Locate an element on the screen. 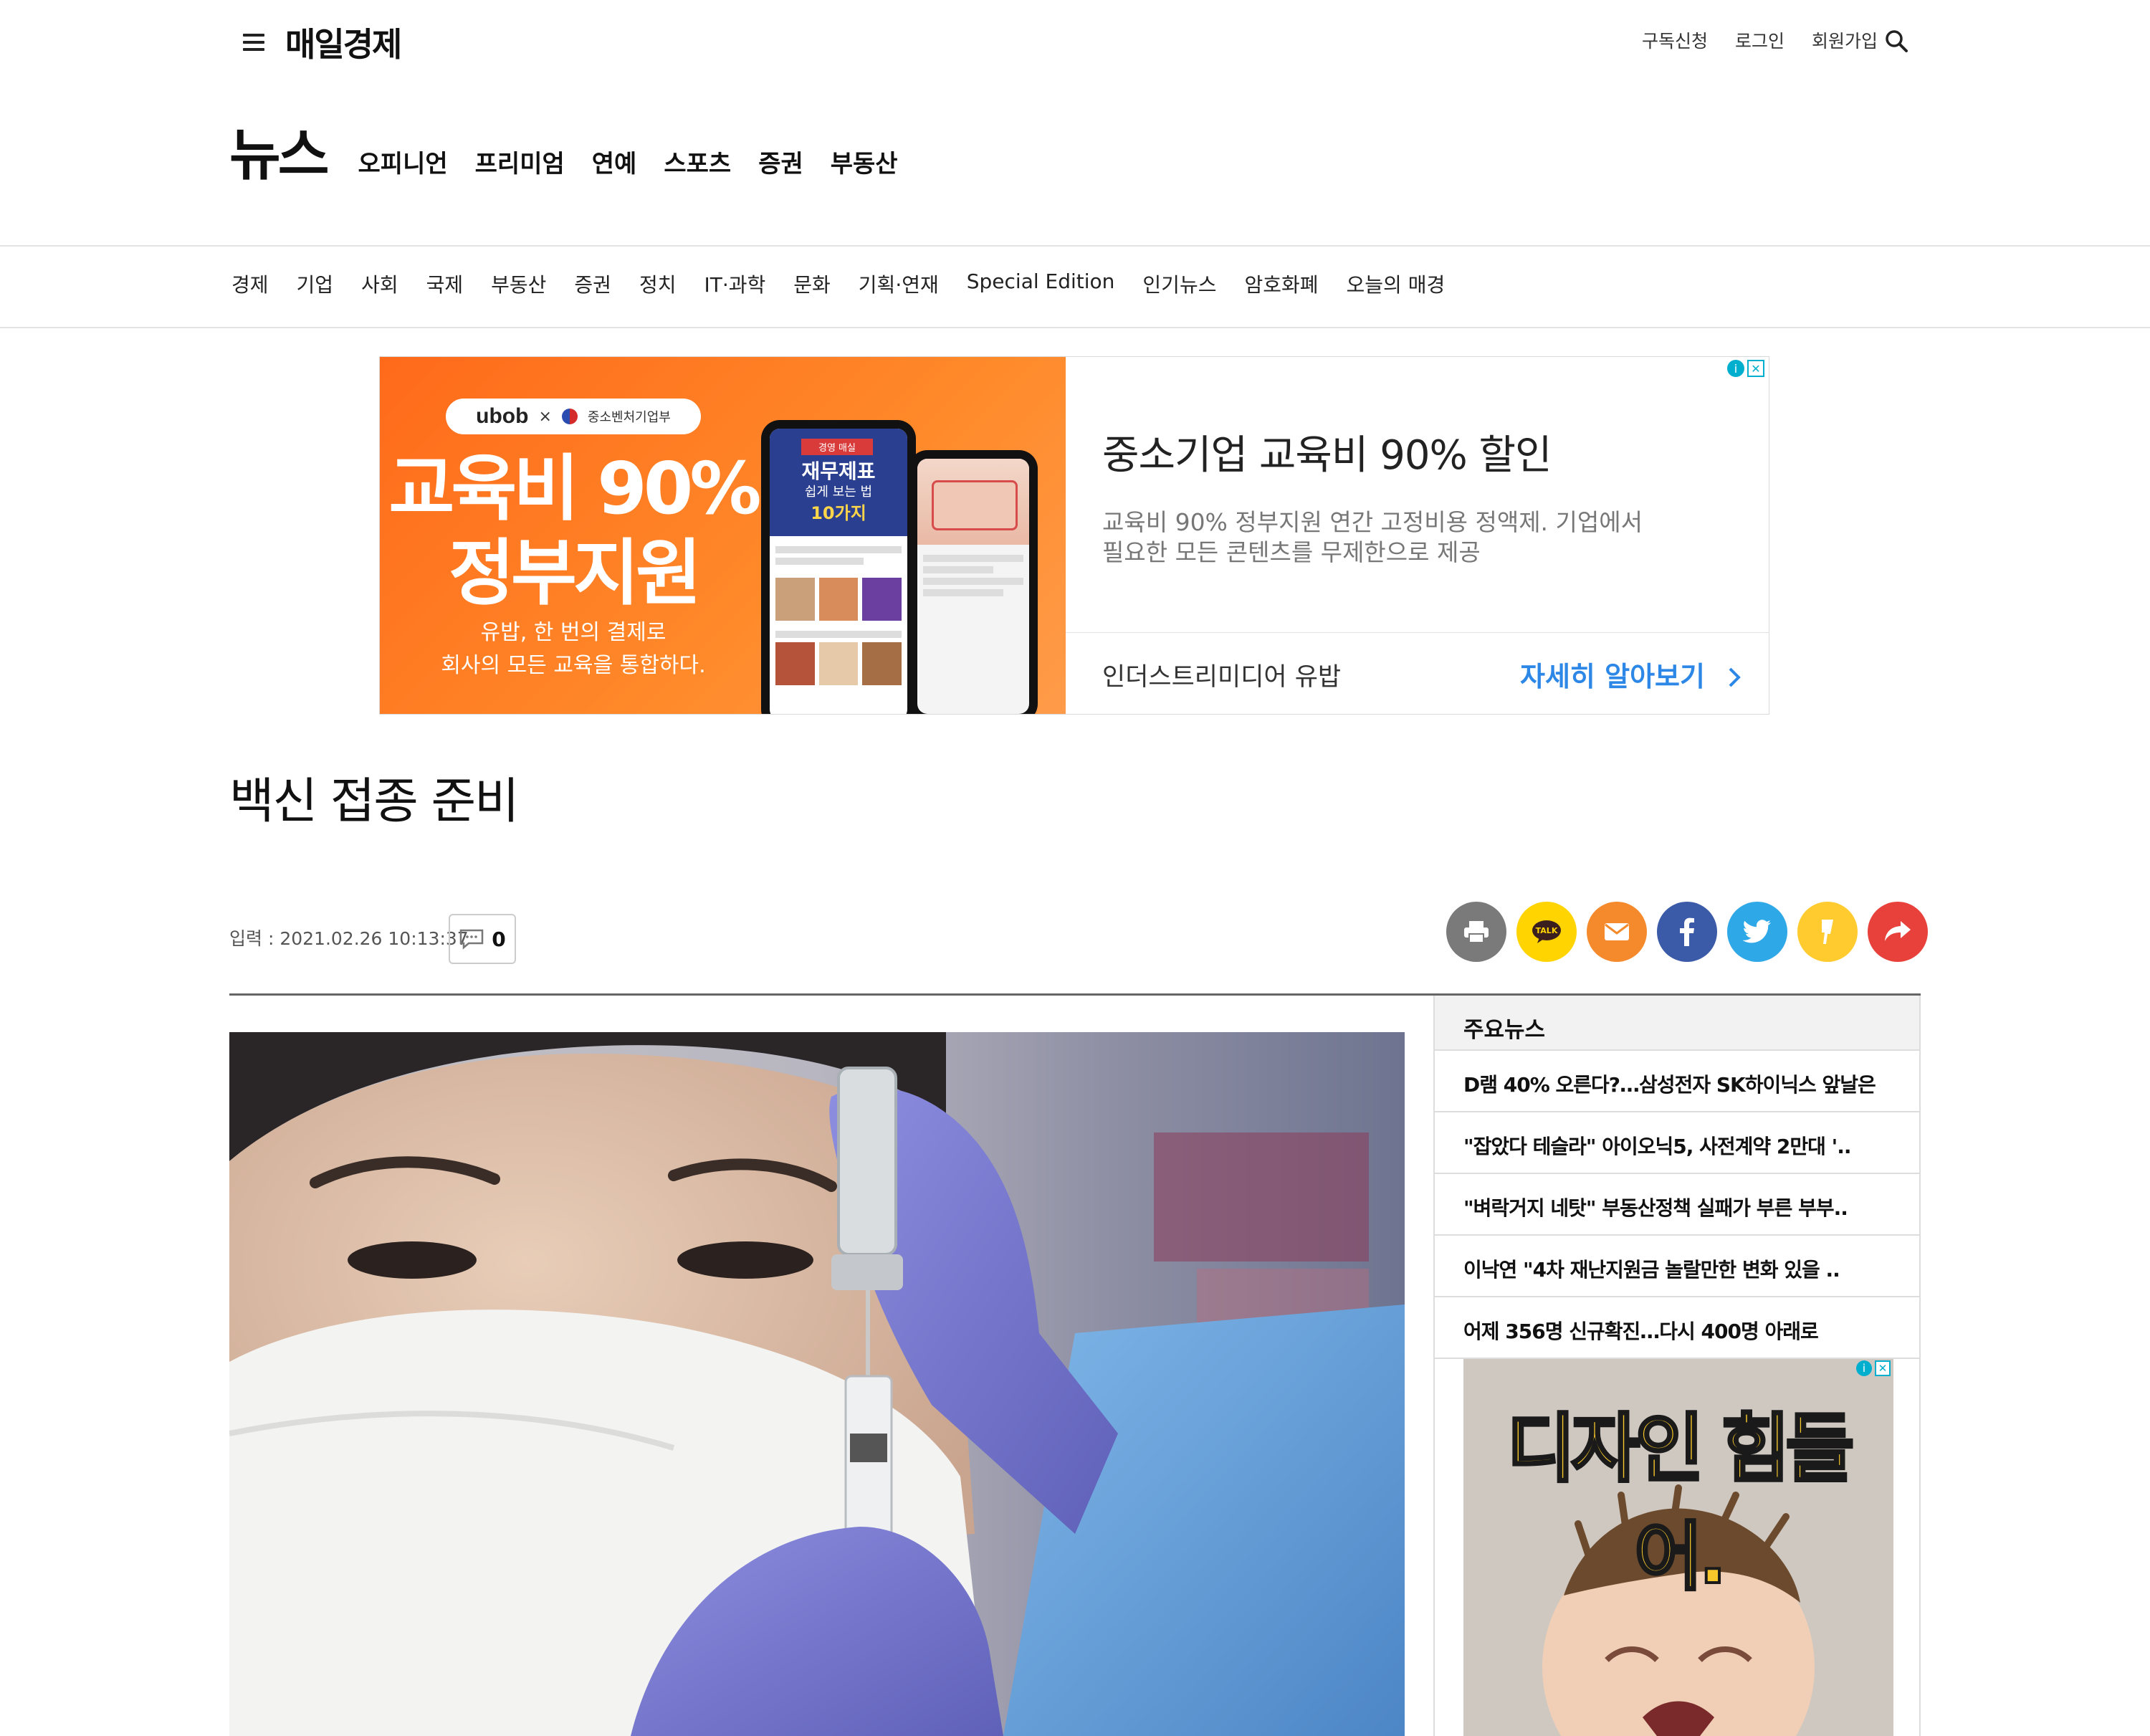 The width and height of the screenshot is (2150, 1736). ad-divider is located at coordinates (1417, 632).